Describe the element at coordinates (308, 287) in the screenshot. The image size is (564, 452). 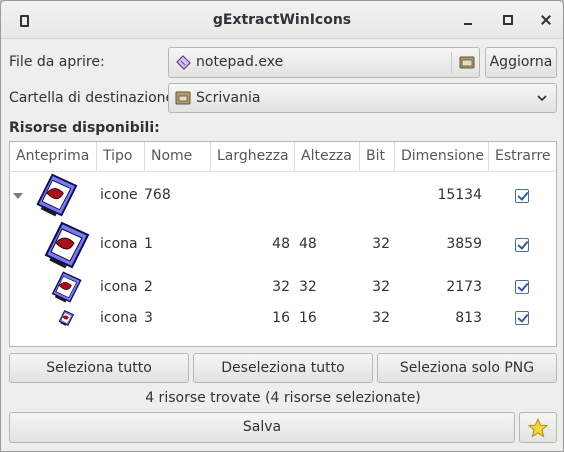
I see `row-altezza: 32` at that location.